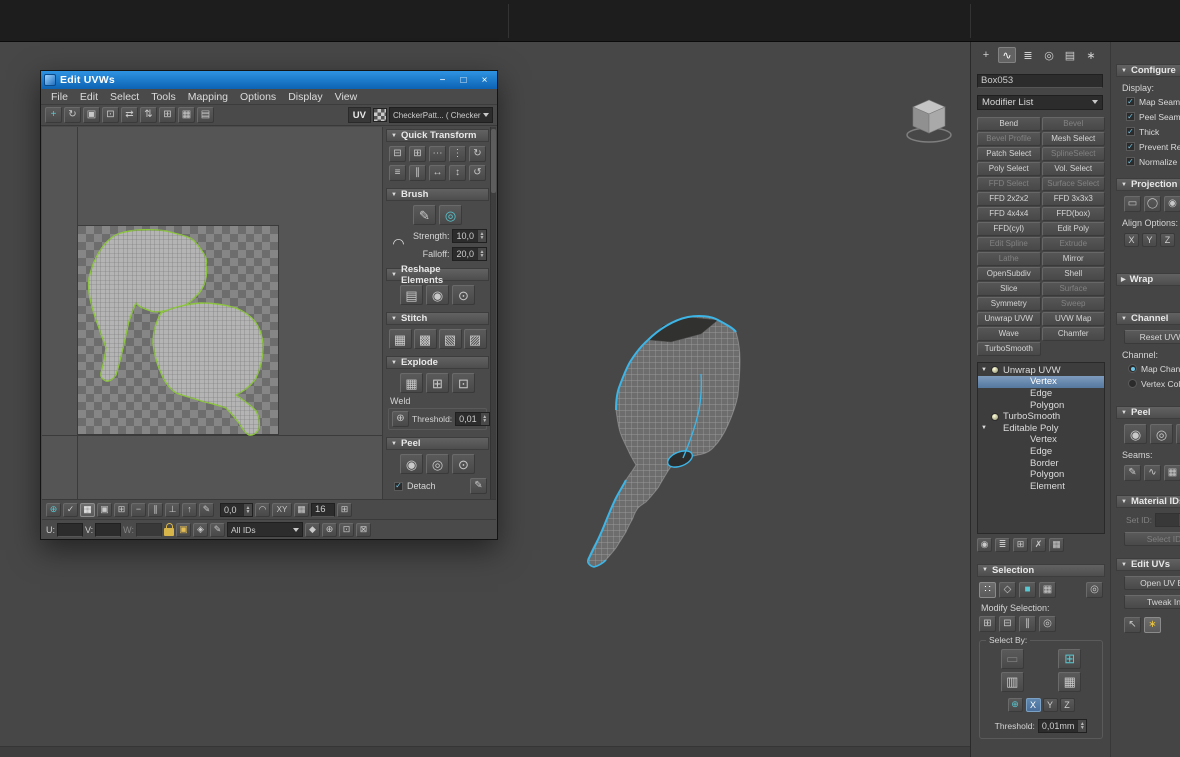 Image resolution: width=1180 pixels, height=757 pixels. What do you see at coordinates (984, 544) in the screenshot?
I see `pin-stack-icon: ◉` at bounding box center [984, 544].